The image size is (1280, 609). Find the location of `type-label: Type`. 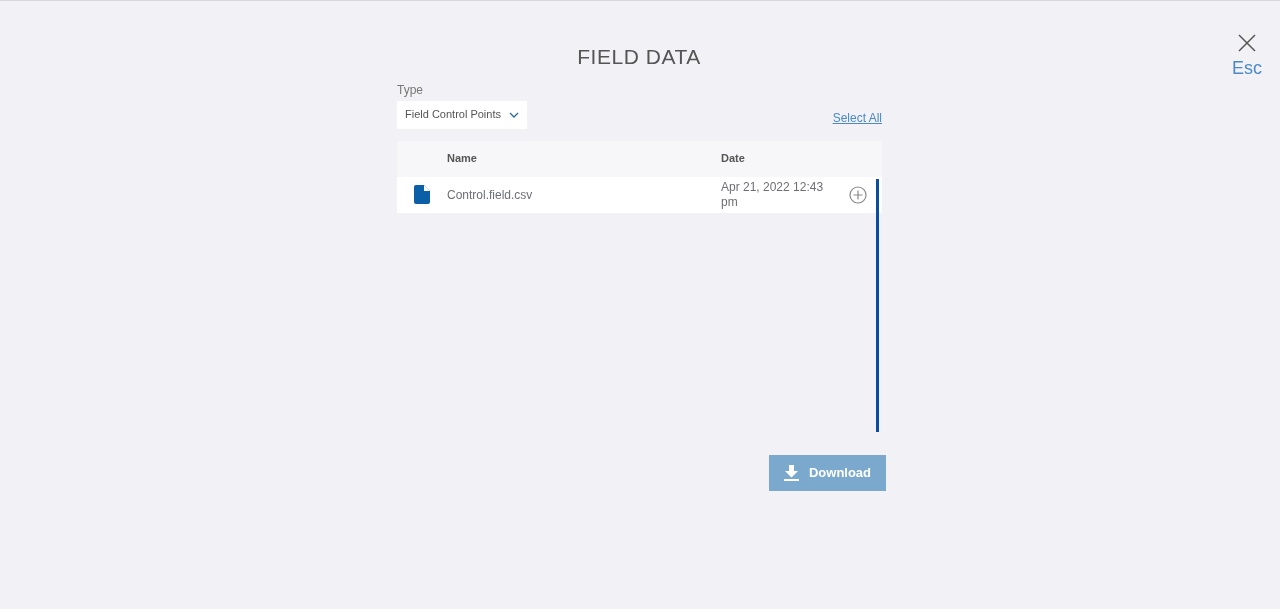

type-label: Type is located at coordinates (410, 90).